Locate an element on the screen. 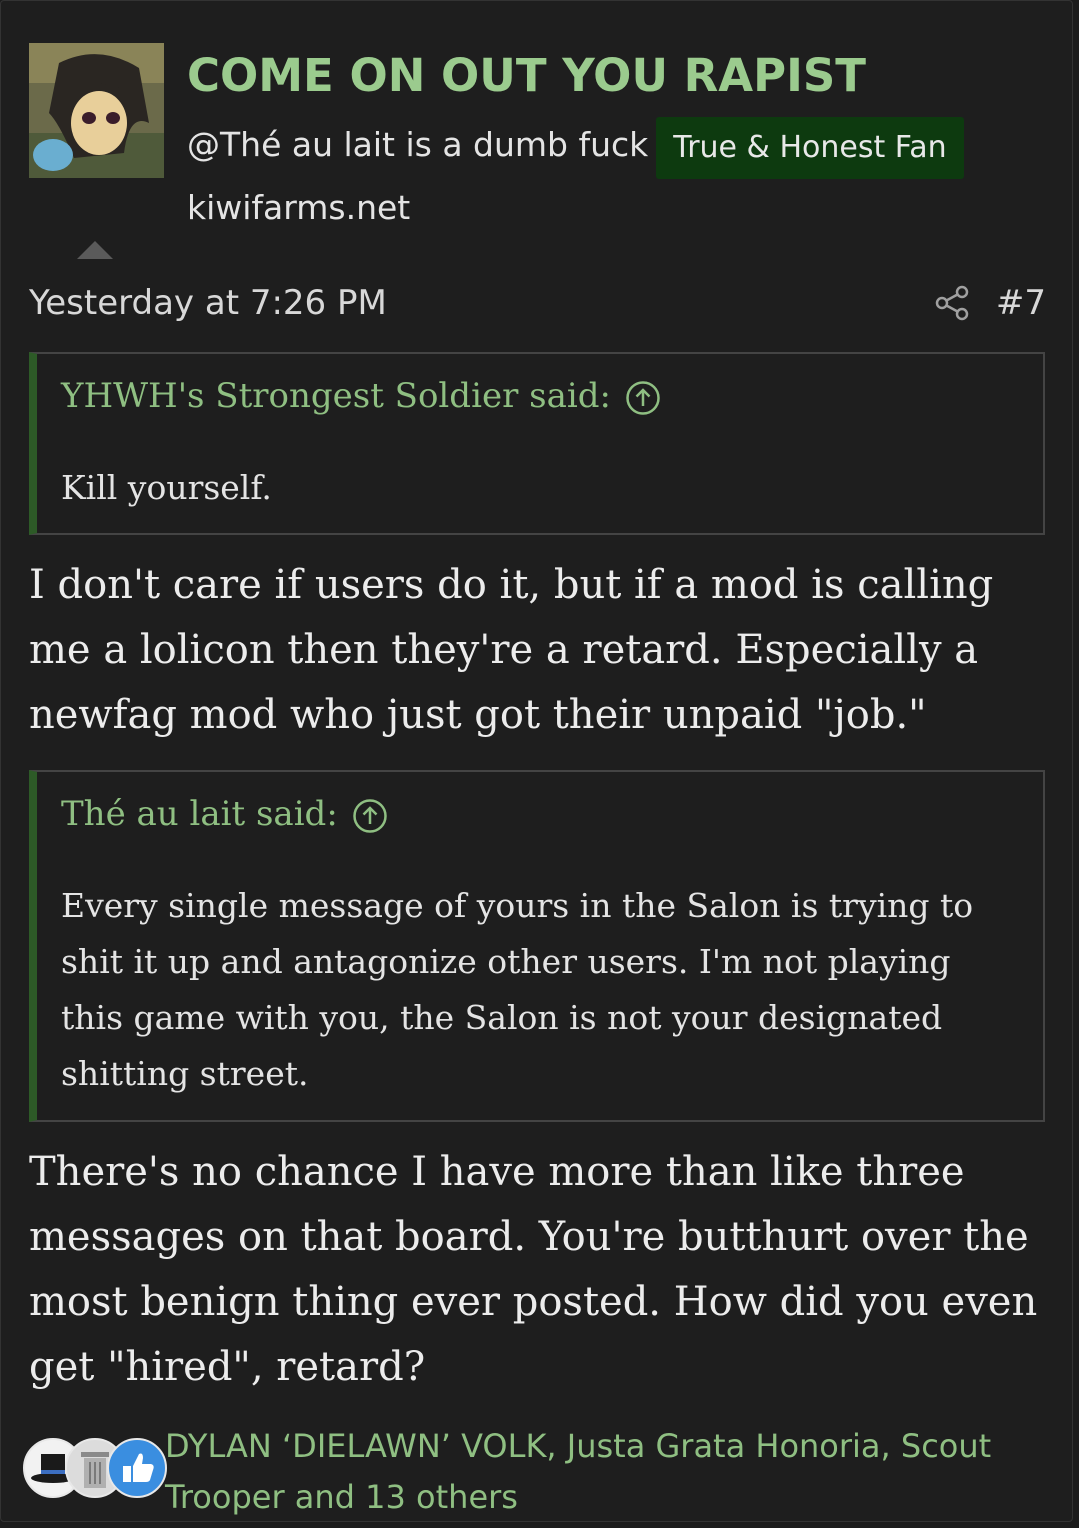 The image size is (1079, 1528). user-website: kiwifarms.net is located at coordinates (299, 207).